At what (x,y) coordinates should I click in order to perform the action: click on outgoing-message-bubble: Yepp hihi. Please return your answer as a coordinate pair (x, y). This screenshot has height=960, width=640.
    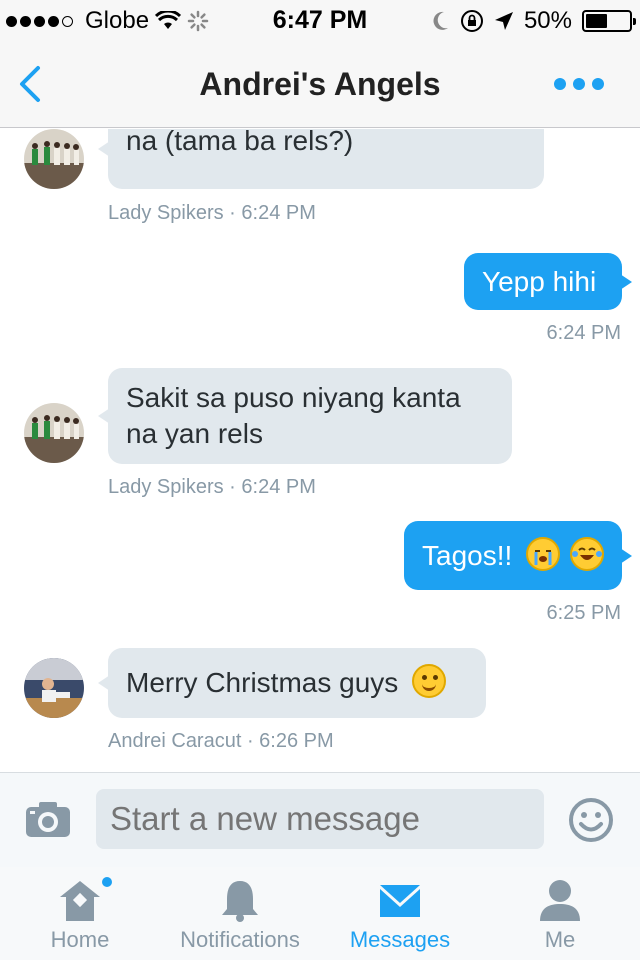
    Looking at the image, I should click on (548, 281).